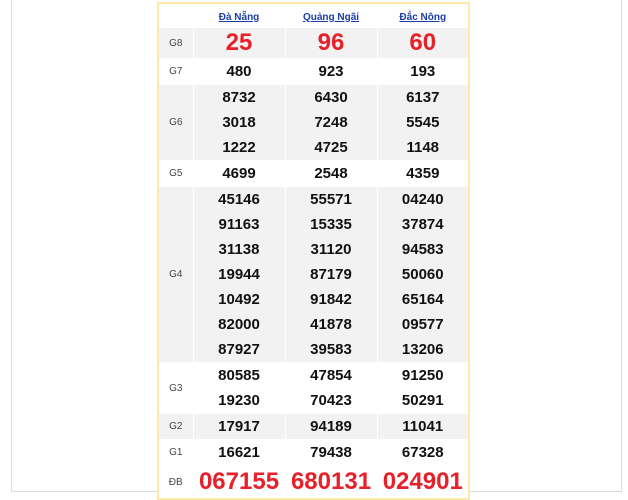 The image size is (628, 500). I want to click on prize-cell: 2548, so click(331, 173).